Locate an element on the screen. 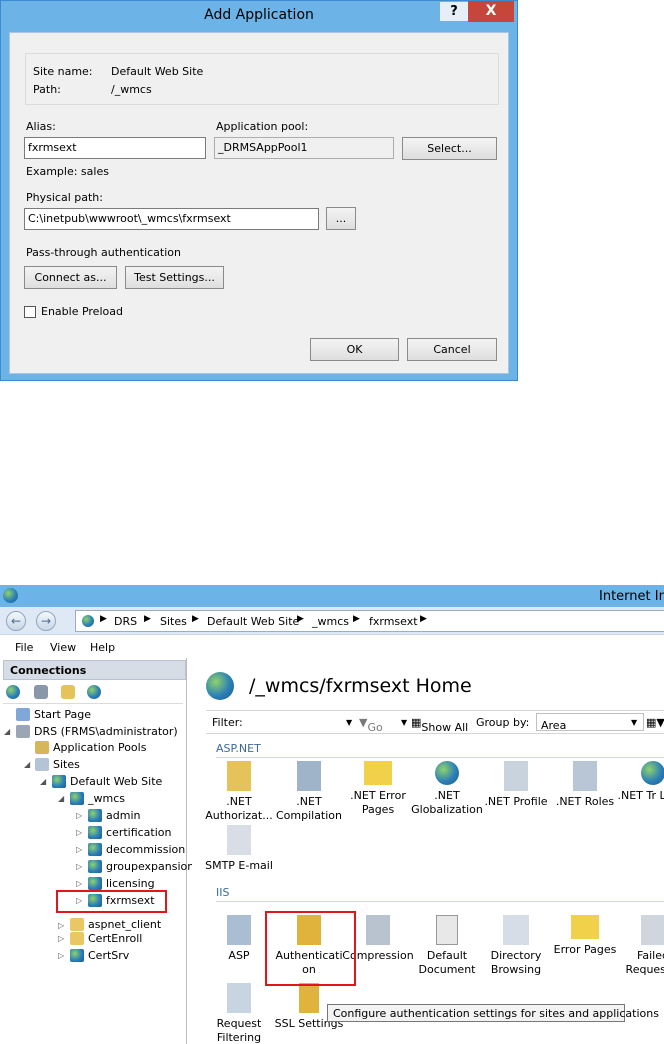 The width and height of the screenshot is (664, 1044). passthrough-label: Pass-through authentication is located at coordinates (103, 252).